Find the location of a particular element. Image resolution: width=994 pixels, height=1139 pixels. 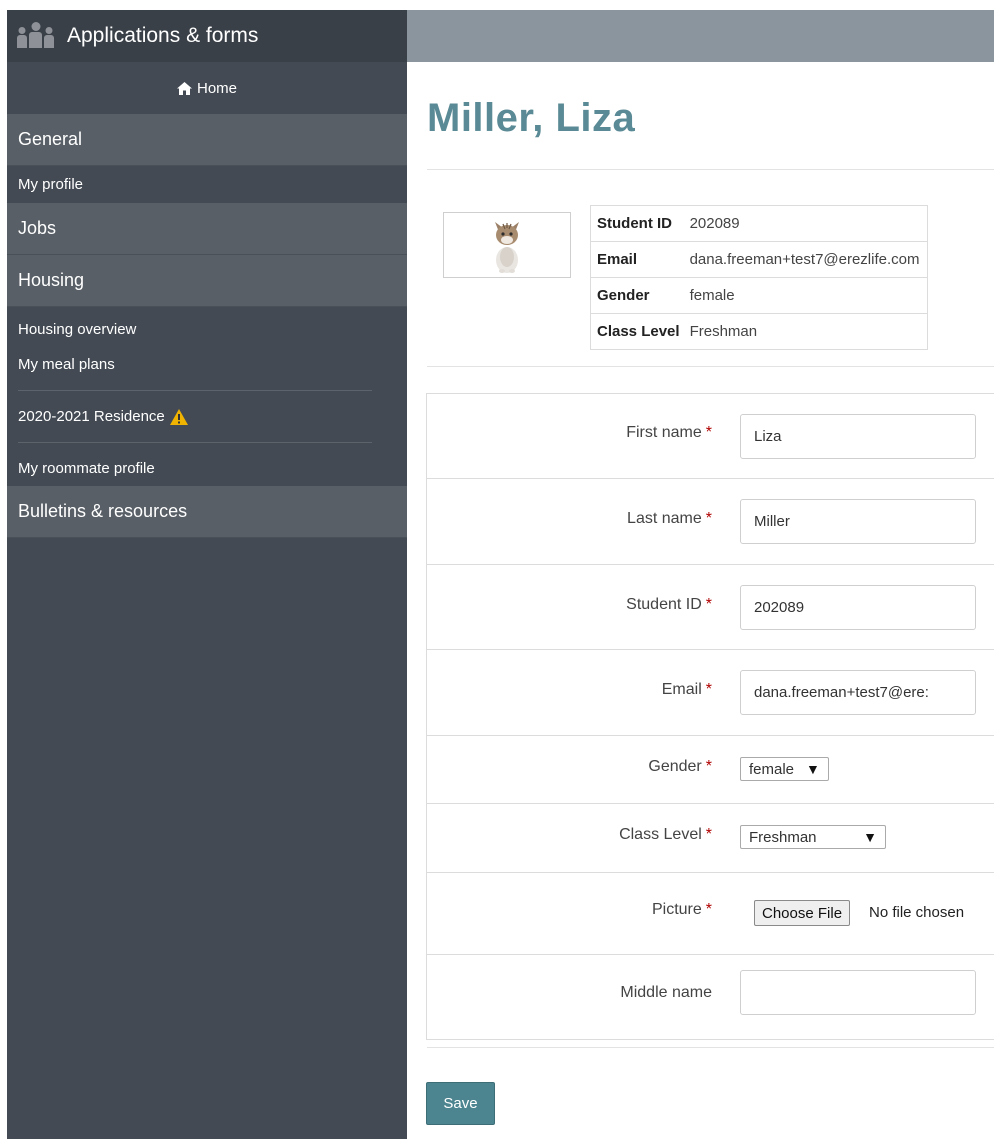

class-level-value: Freshman is located at coordinates (783, 837).